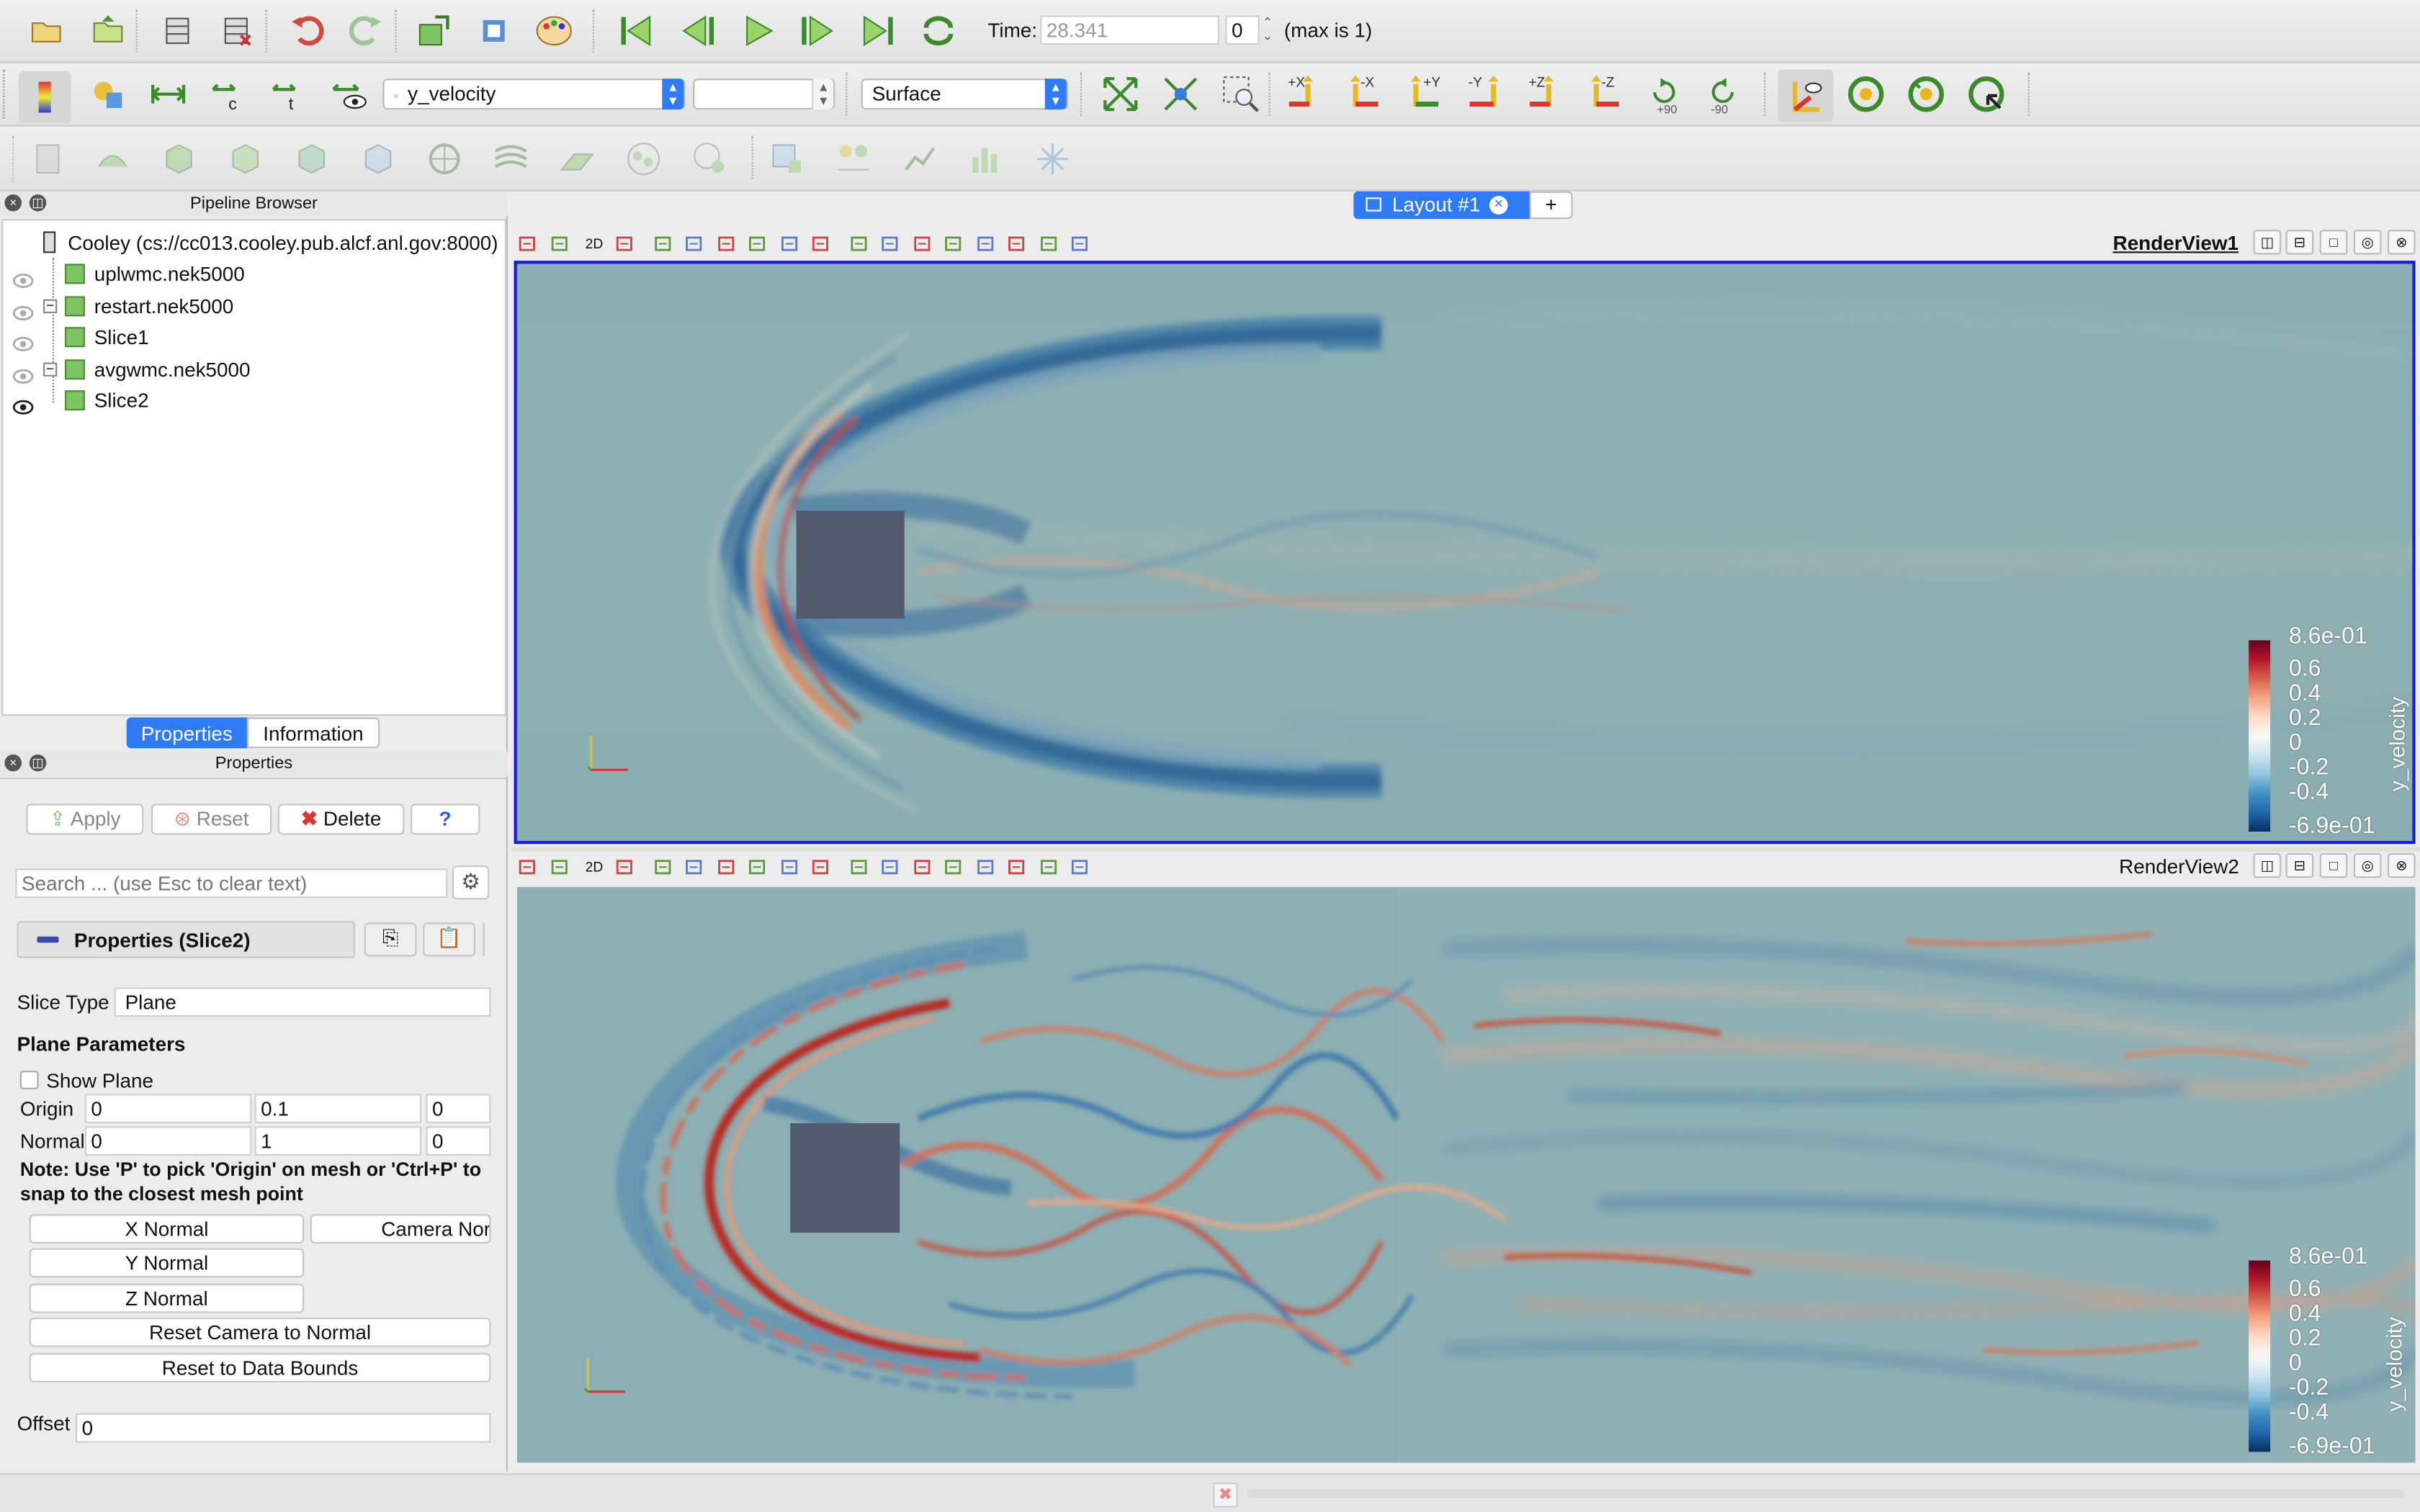 This screenshot has height=1512, width=2420. I want to click on y-normal-button: Y Normal, so click(167, 1263).